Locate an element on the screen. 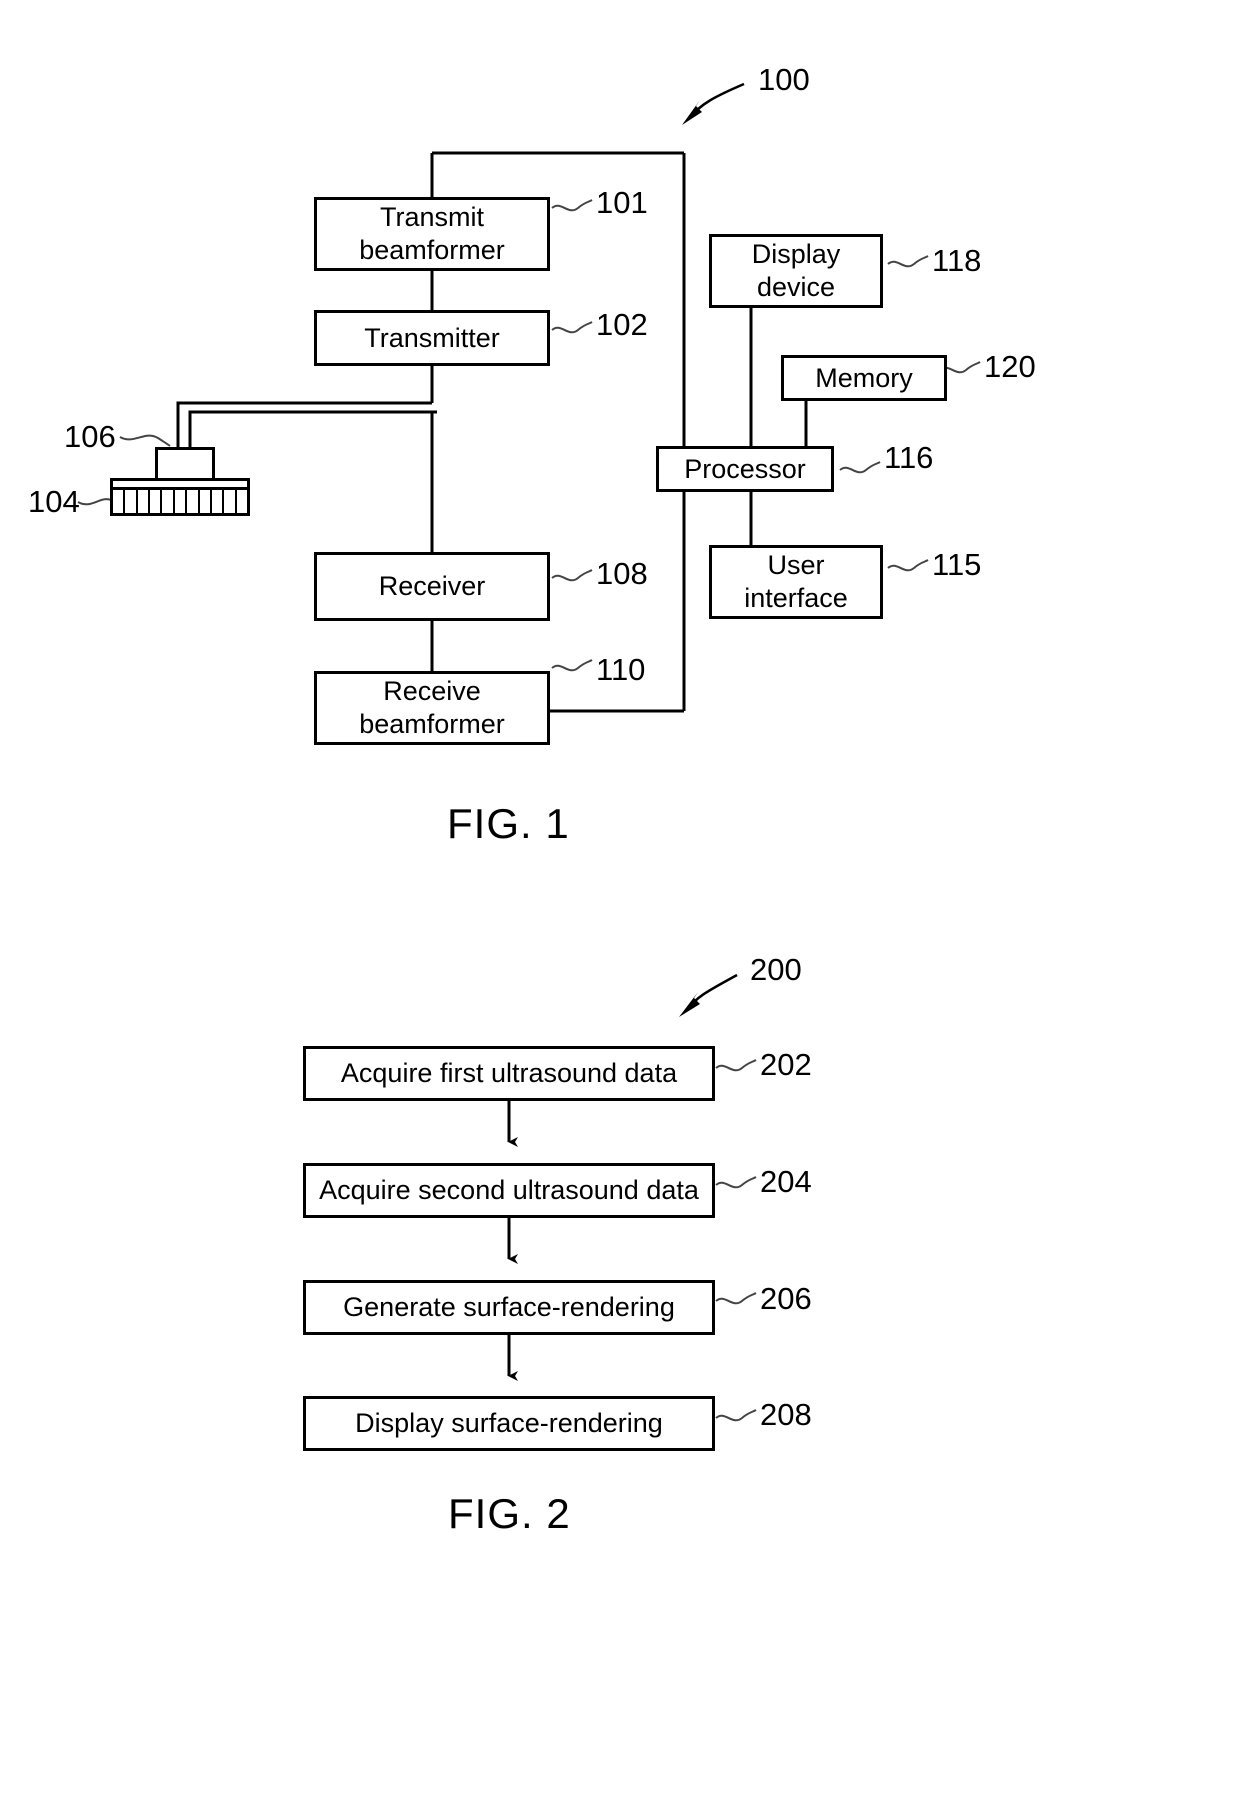 Image resolution: width=1240 pixels, height=1805 pixels. receiver-label: Receiver is located at coordinates (432, 586).